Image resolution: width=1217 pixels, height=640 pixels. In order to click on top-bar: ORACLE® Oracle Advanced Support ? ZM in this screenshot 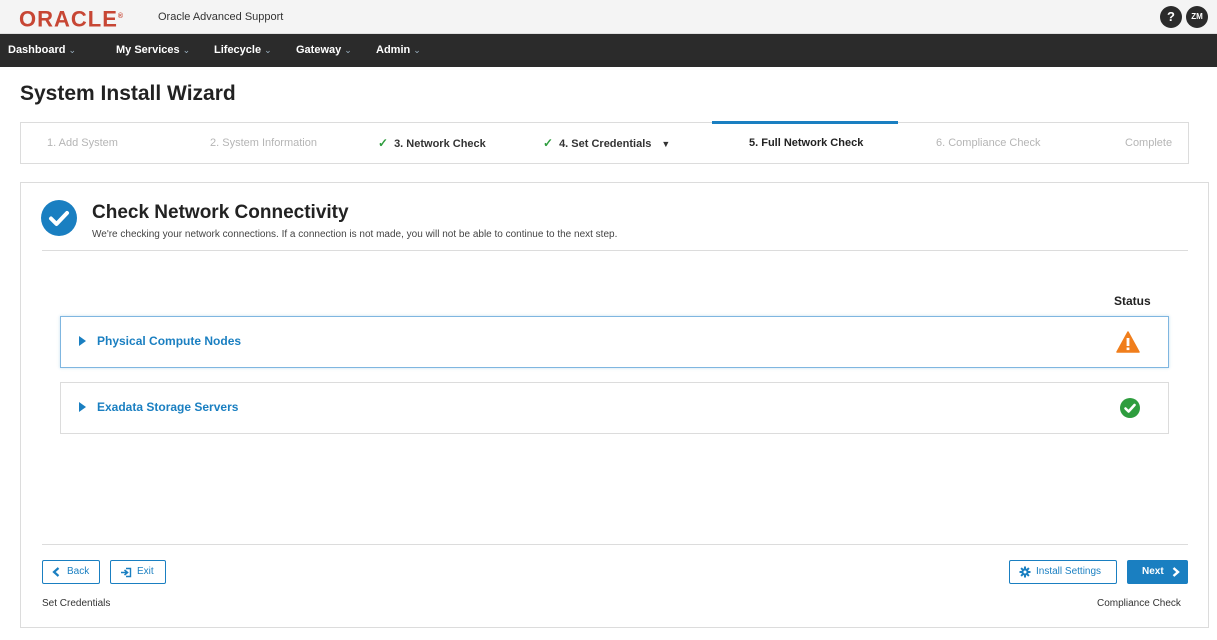, I will do `click(608, 17)`.